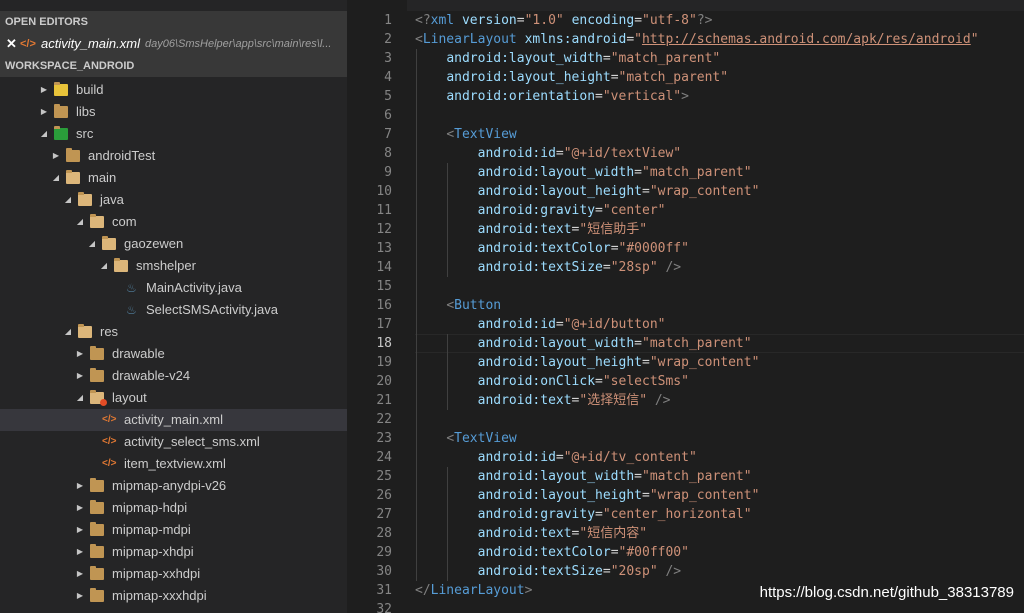 This screenshot has height=613, width=1024. Describe the element at coordinates (548, 571) in the screenshot. I see `code-line: android:textSize="20sp" />` at that location.